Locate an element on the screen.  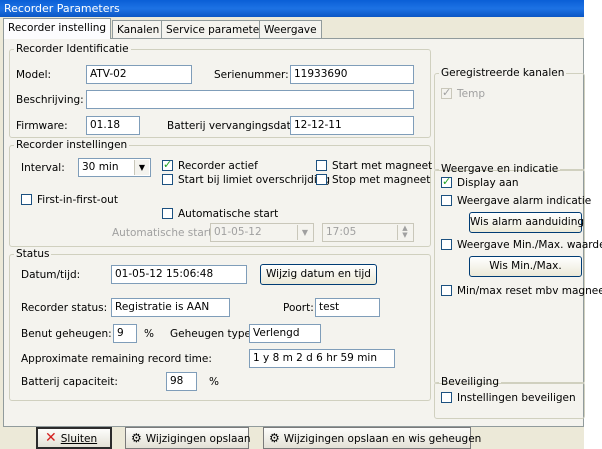
remaining-field: 1 y 8 m 2 d 6 hr 59 min is located at coordinates (322, 358).